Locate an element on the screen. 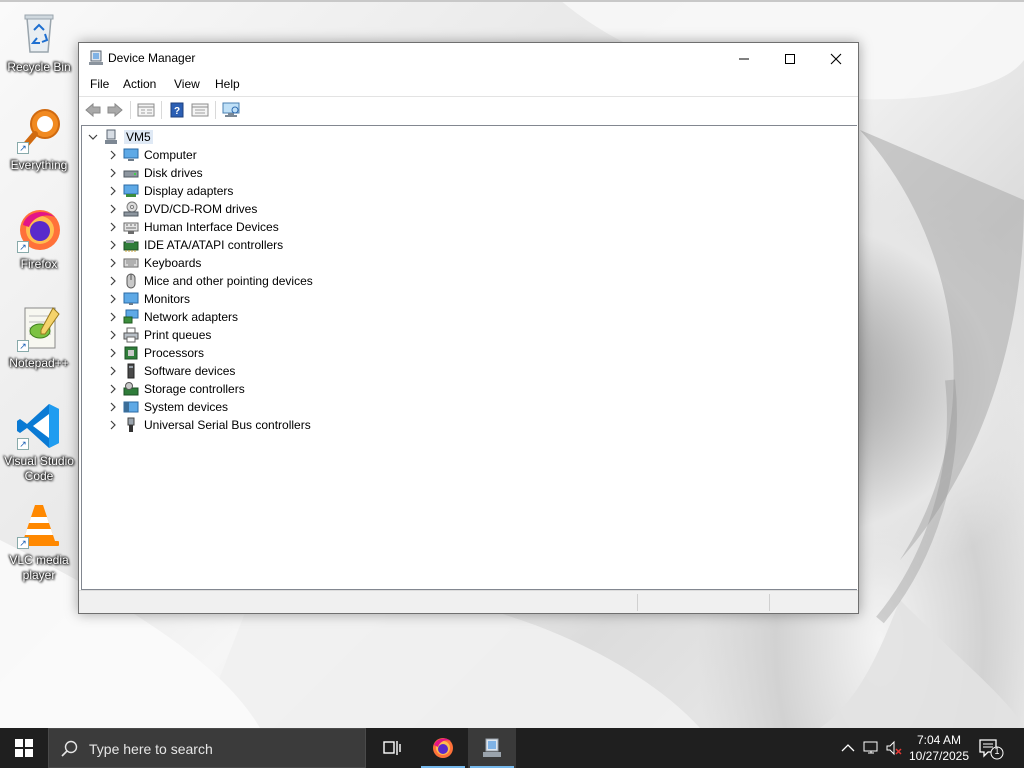 This screenshot has width=1024, height=768. processor-icon is located at coordinates (131, 353).